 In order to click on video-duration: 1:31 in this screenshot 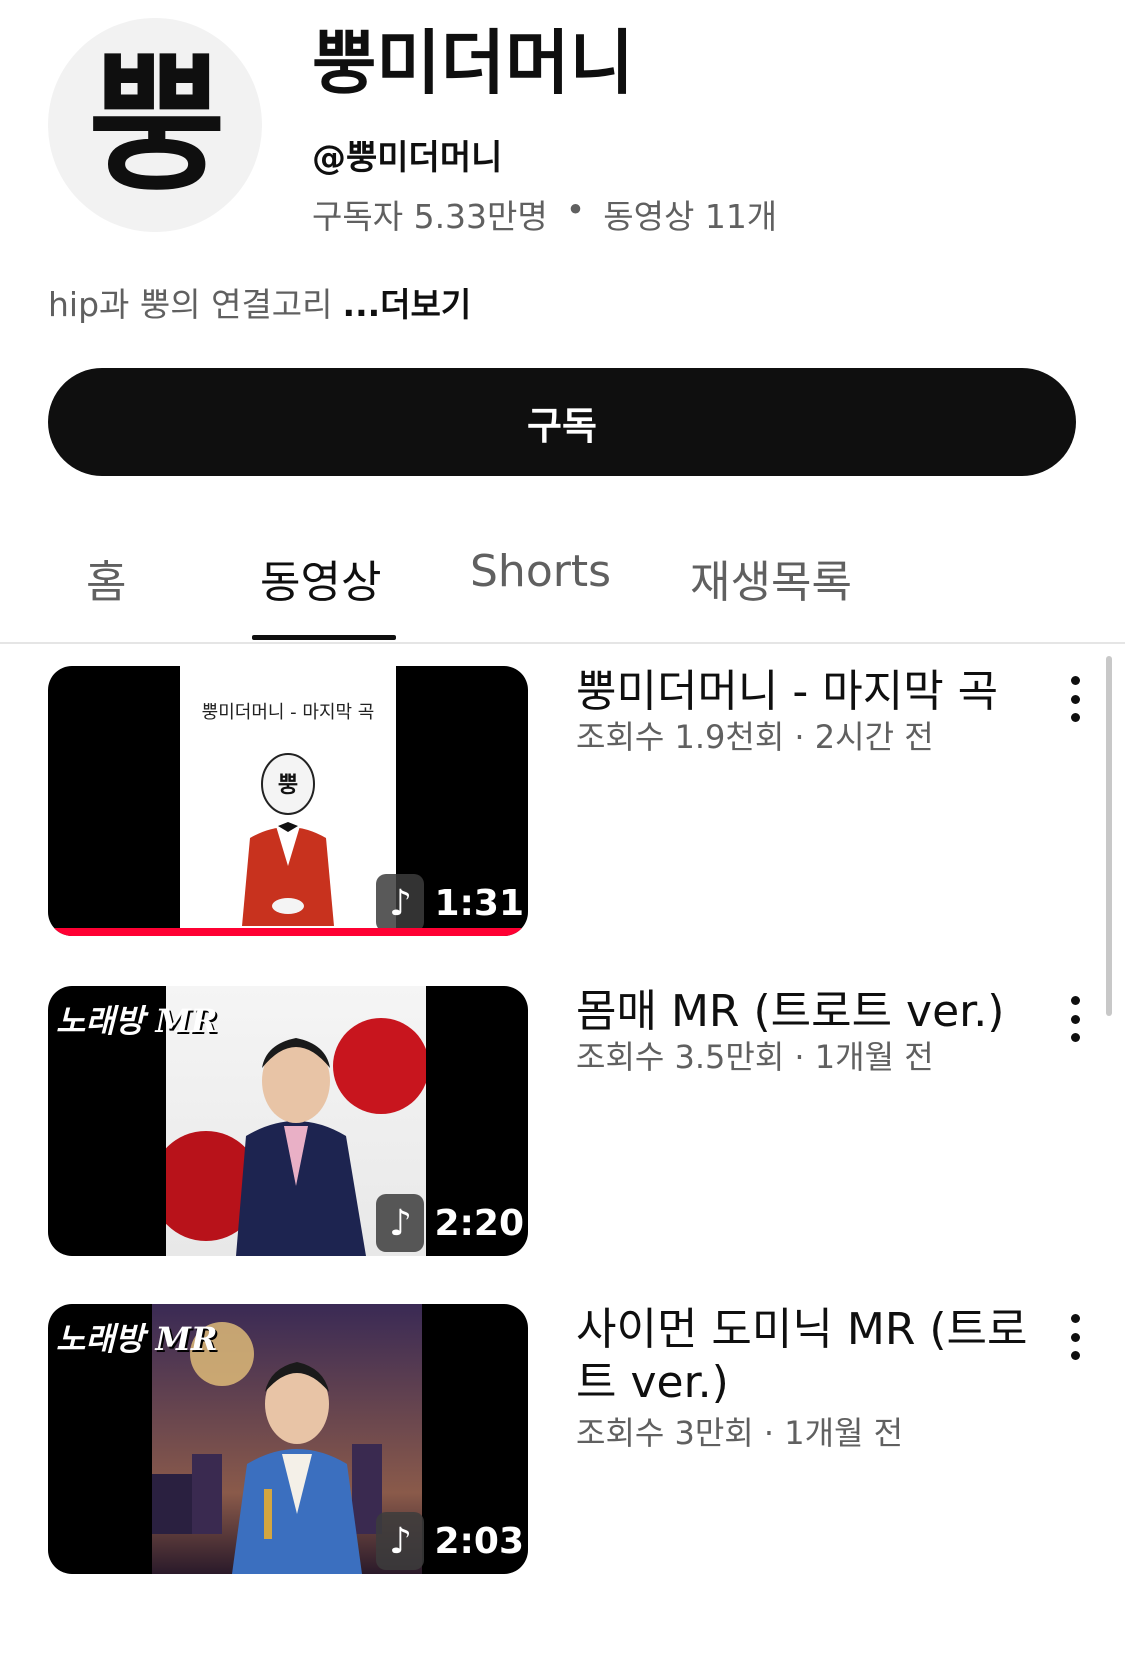, I will do `click(479, 903)`.